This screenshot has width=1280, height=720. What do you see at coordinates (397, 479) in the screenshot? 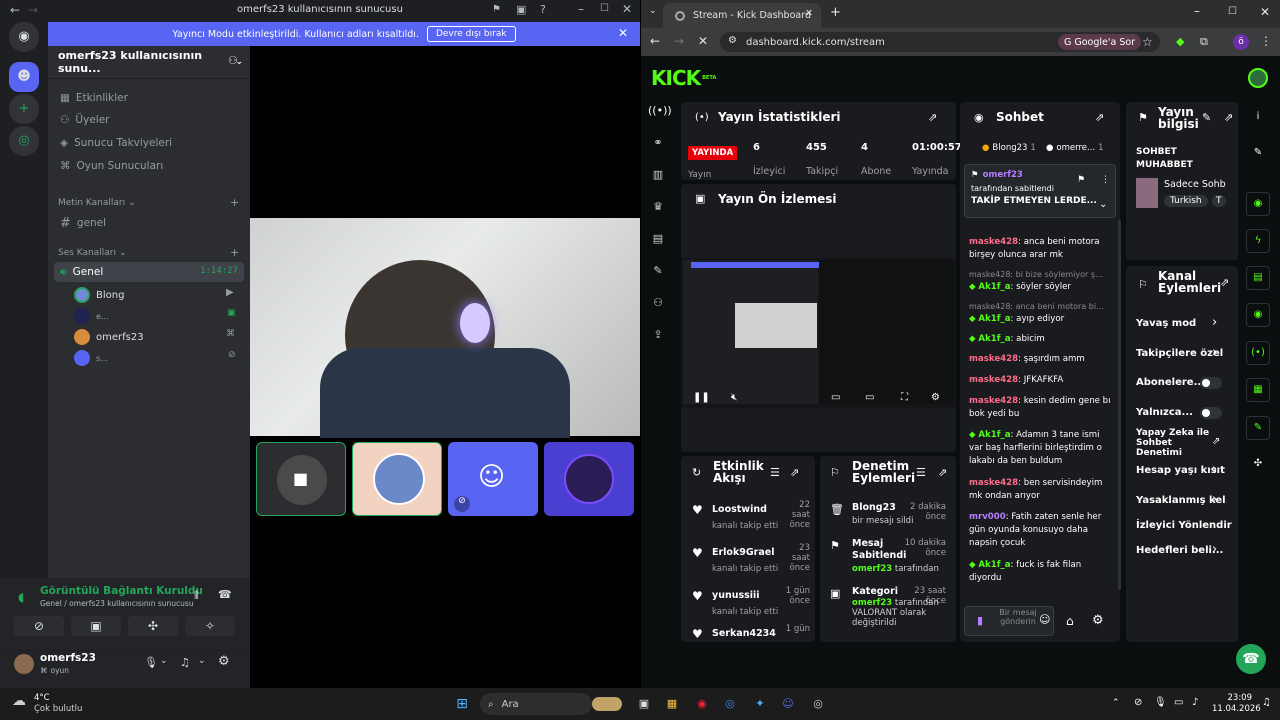
I see `video-tile-avatar` at bounding box center [397, 479].